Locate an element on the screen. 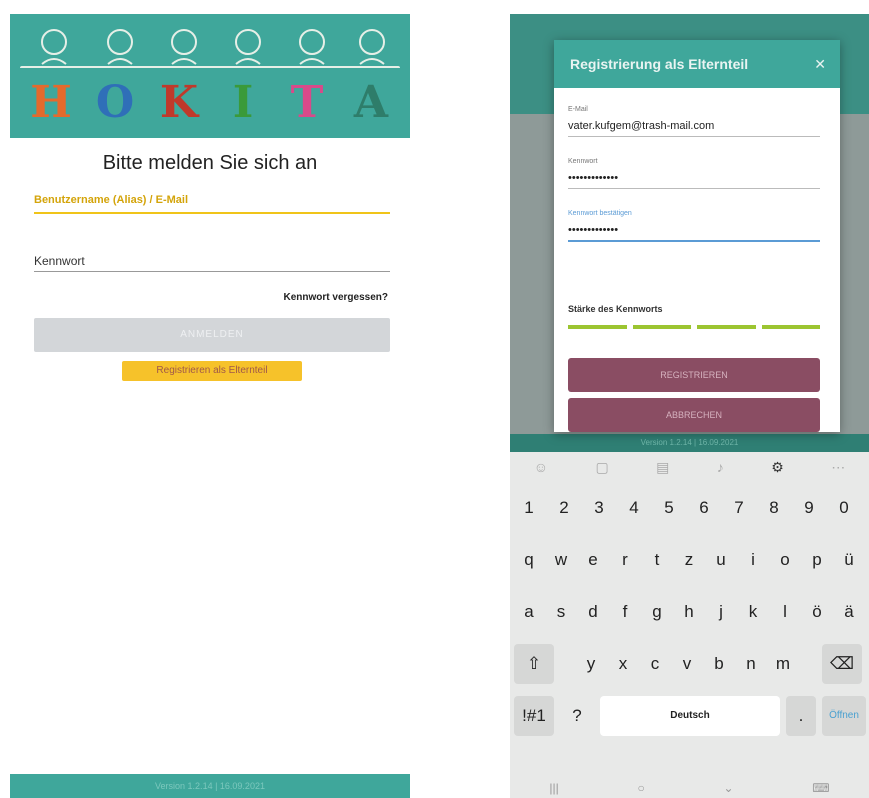  symbols-key: !#1 is located at coordinates (534, 716).